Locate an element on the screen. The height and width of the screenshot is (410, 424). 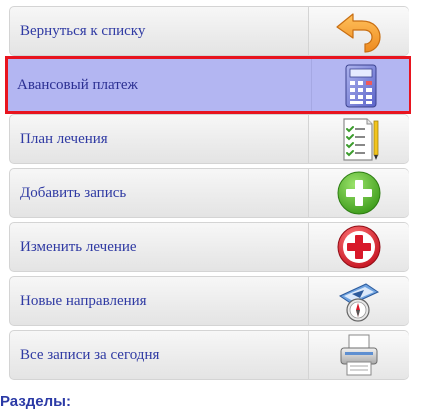
calculator-icon is located at coordinates (361, 86).